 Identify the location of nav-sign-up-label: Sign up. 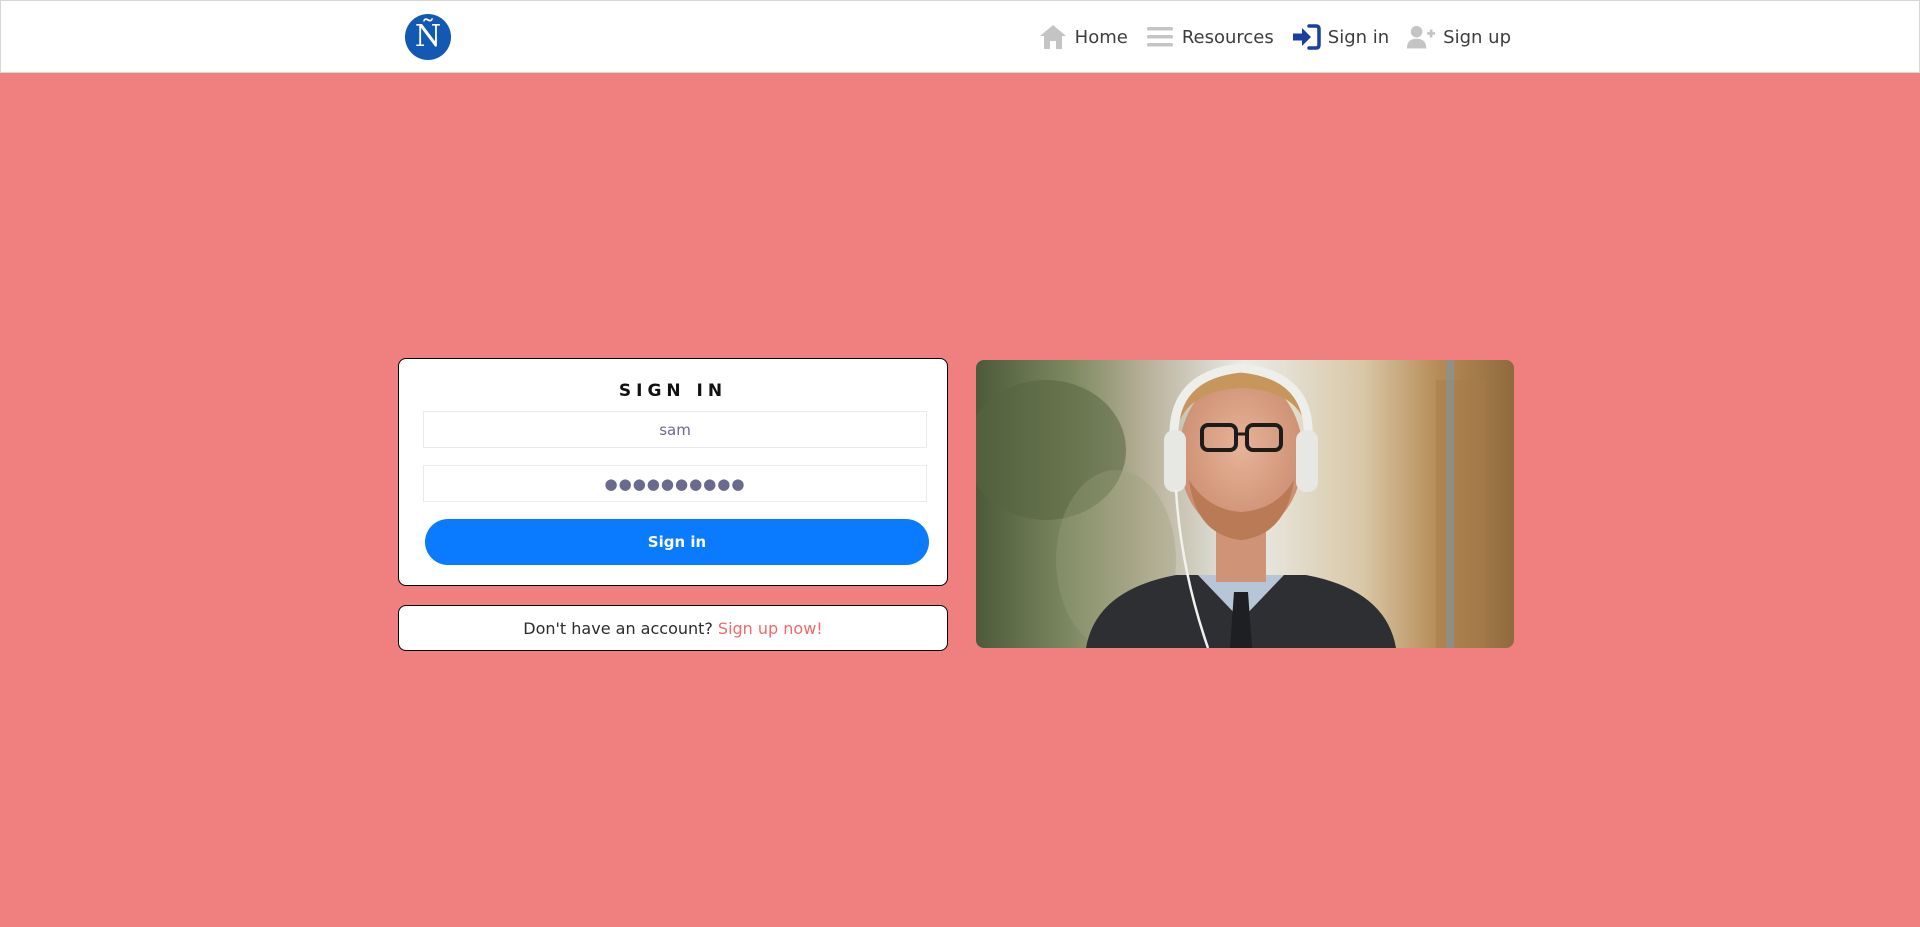
(1477, 37).